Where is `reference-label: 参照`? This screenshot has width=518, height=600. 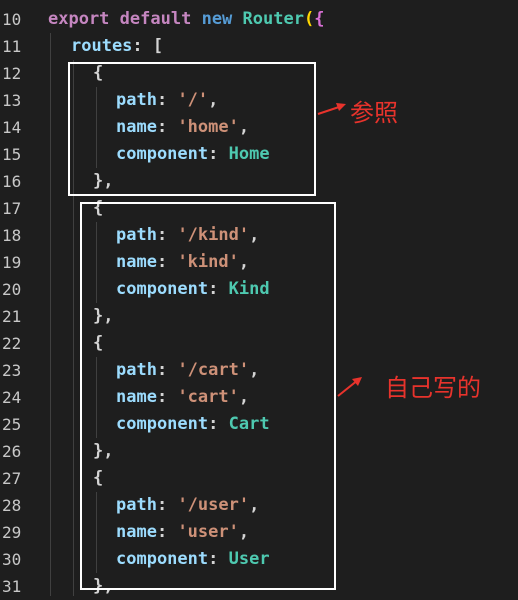
reference-label: 参照 is located at coordinates (374, 113).